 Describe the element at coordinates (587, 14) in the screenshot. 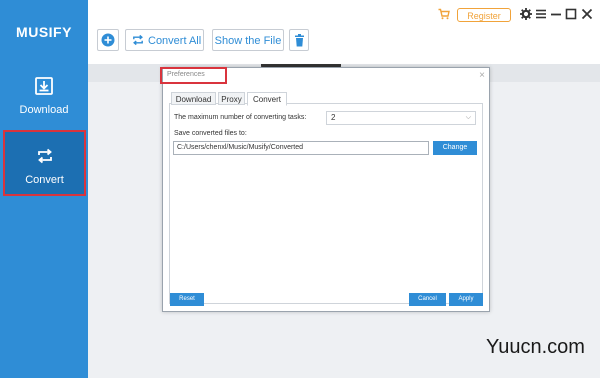

I see `close-icon` at that location.